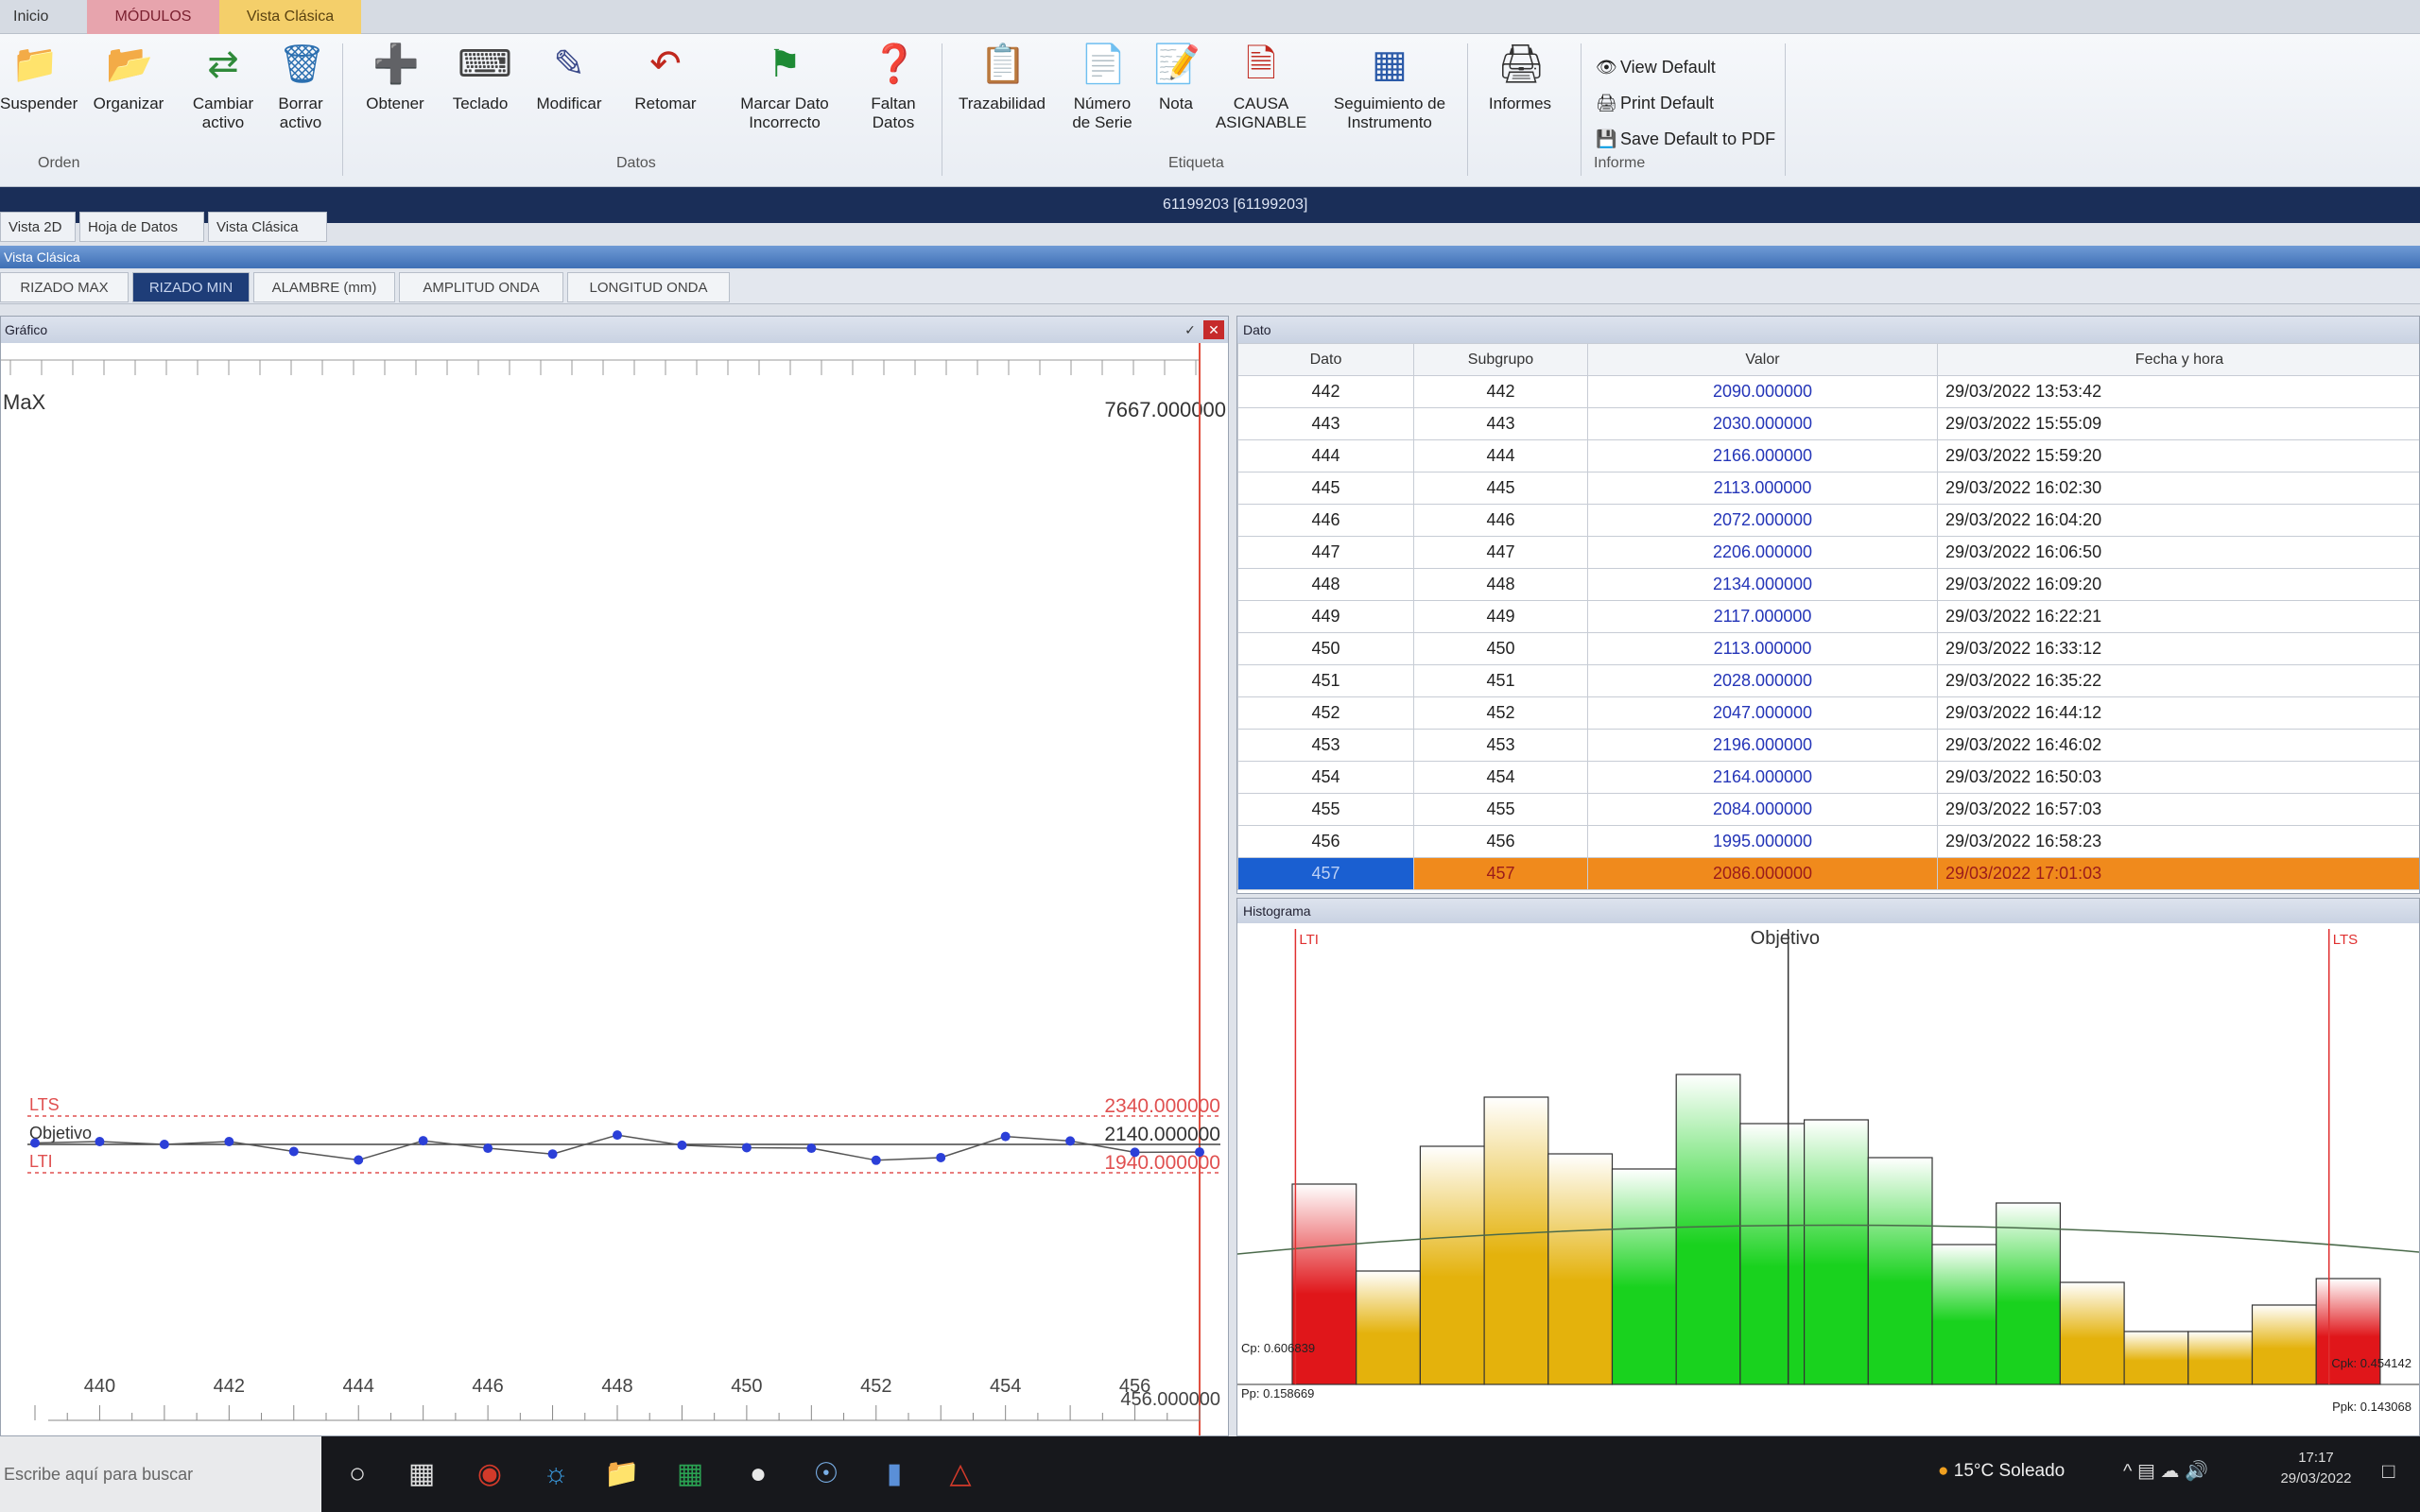 The height and width of the screenshot is (1512, 2420). Describe the element at coordinates (2178, 777) in the screenshot. I see `cell-fecha: 29/03/2022 16:50:03` at that location.